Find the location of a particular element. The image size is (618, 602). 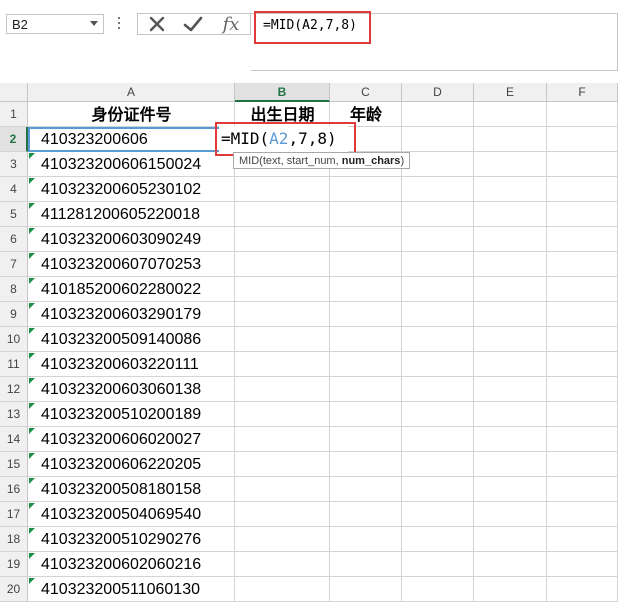

id-number-cell: 411281200605220018 is located at coordinates (131, 214).